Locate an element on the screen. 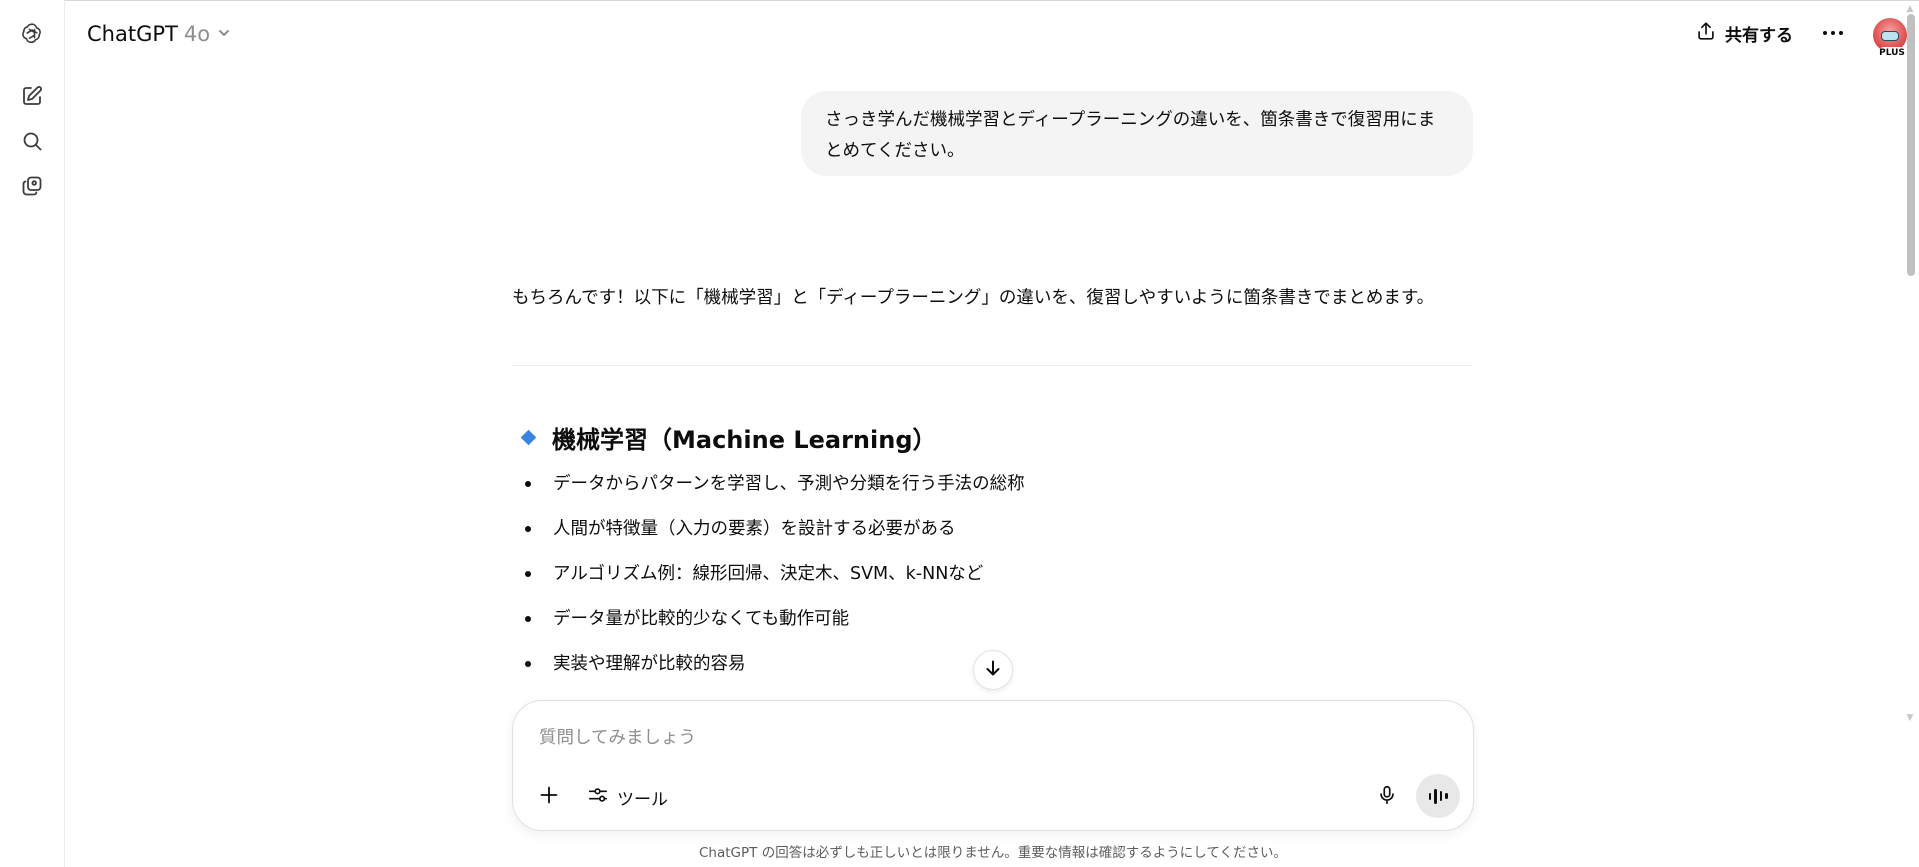 This screenshot has width=1919, height=867. list-item: 人間が特徴量（入力の要素）を設計する必要がある is located at coordinates (992, 536).